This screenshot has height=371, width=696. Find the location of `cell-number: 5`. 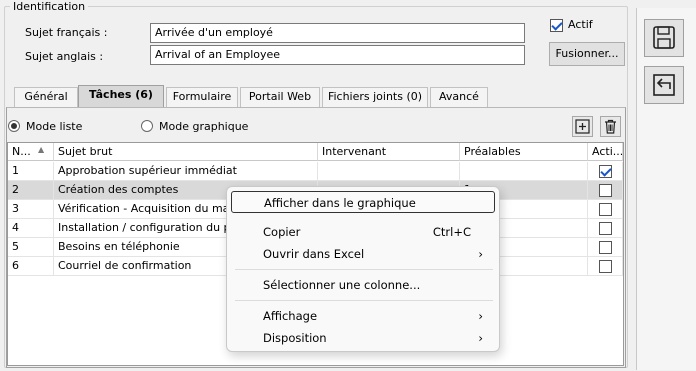

cell-number: 5 is located at coordinates (31, 247).